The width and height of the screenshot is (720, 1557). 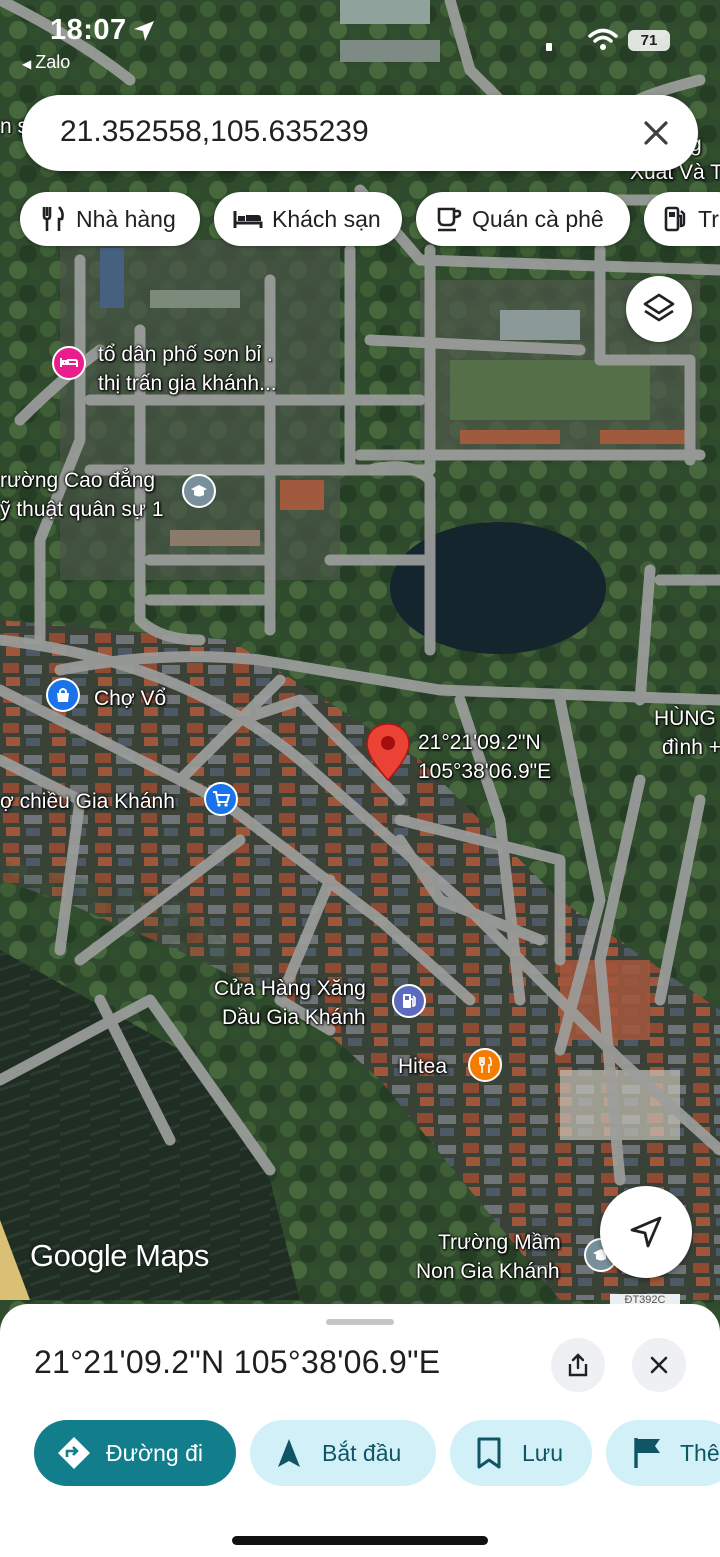 I want to click on google-maps-logo: Google Maps, so click(x=119, y=1255).